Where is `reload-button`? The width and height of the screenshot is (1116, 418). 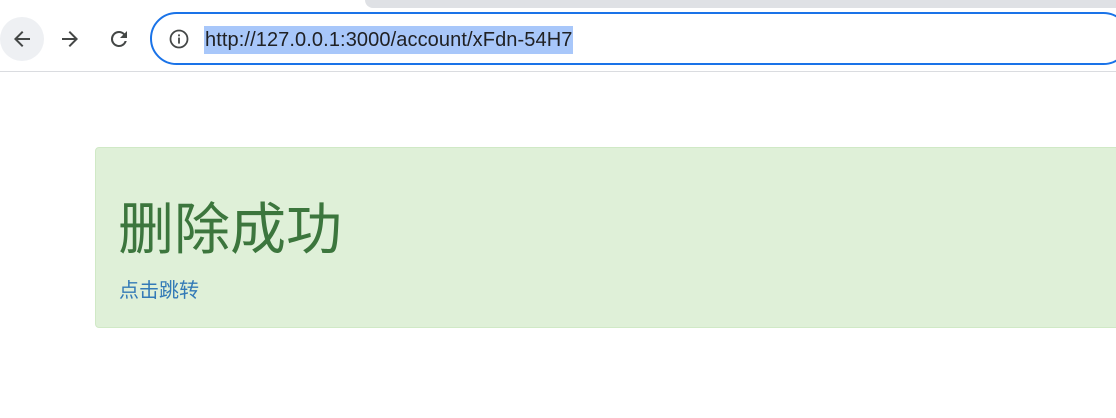
reload-button is located at coordinates (119, 39).